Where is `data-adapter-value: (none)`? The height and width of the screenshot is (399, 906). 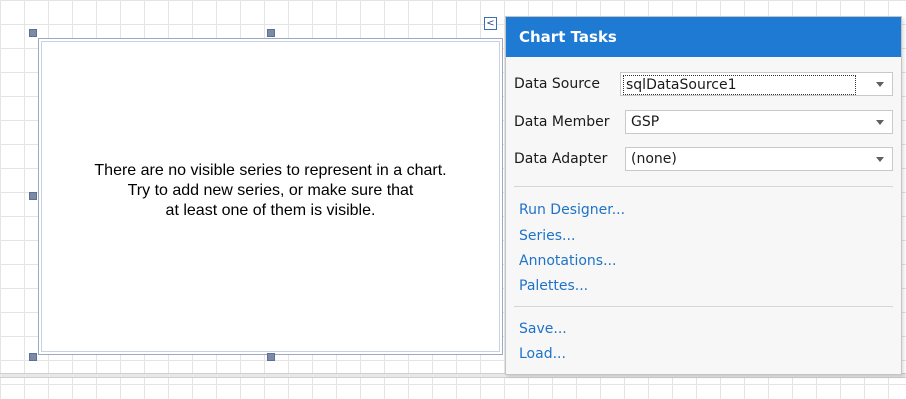 data-adapter-value: (none) is located at coordinates (654, 159).